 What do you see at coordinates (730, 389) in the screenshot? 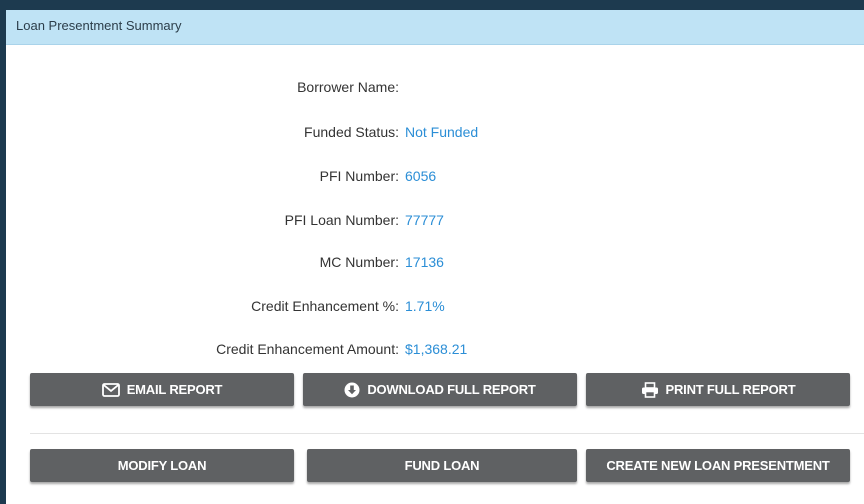
I see `print-full-report-label: Print Full Report` at bounding box center [730, 389].